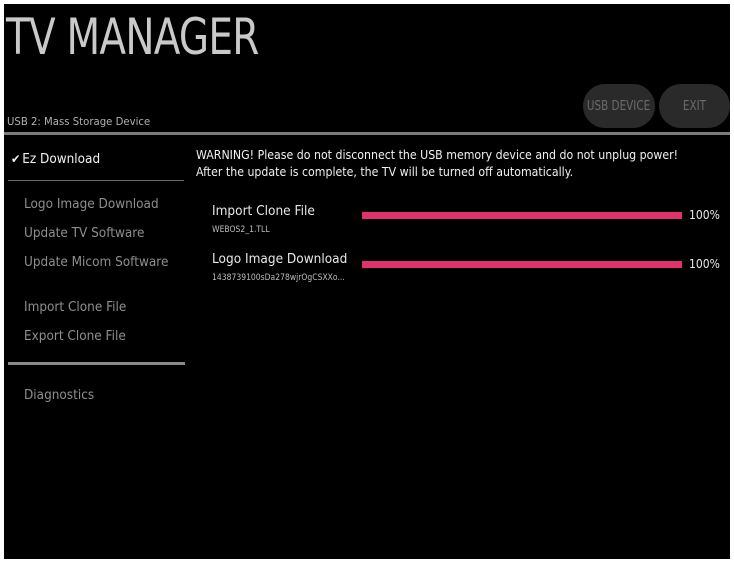  What do you see at coordinates (241, 230) in the screenshot?
I see `progress-filename-import-clone: WEBOS2_1.TLL` at bounding box center [241, 230].